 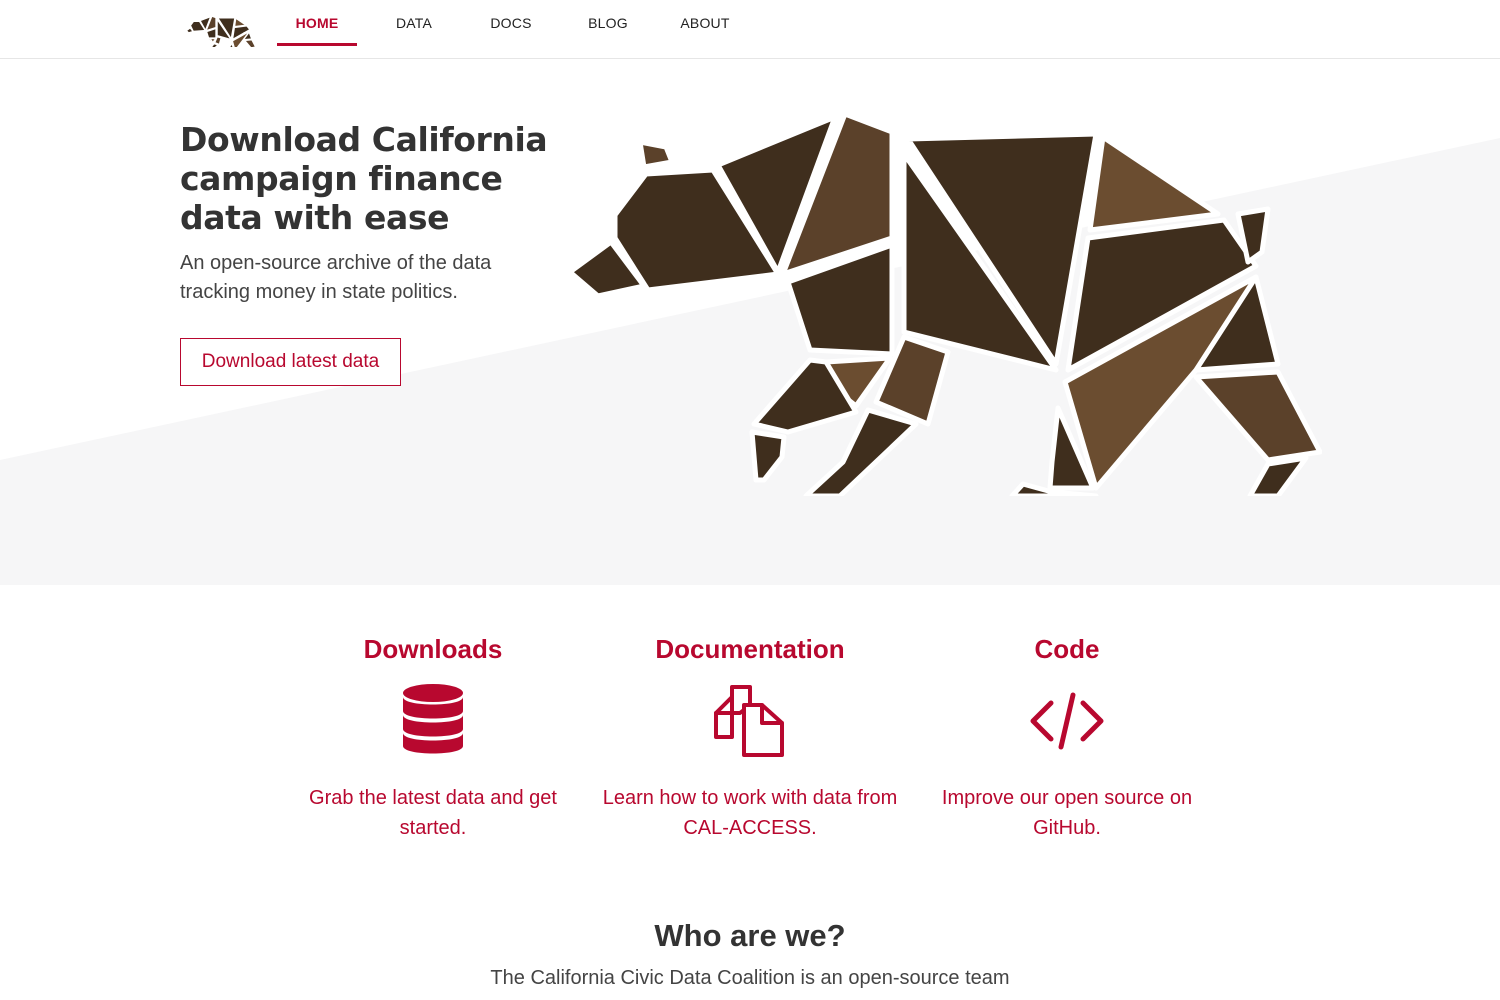 I want to click on feature-code-description: Improve our open source on GitHub., so click(x=1067, y=813).